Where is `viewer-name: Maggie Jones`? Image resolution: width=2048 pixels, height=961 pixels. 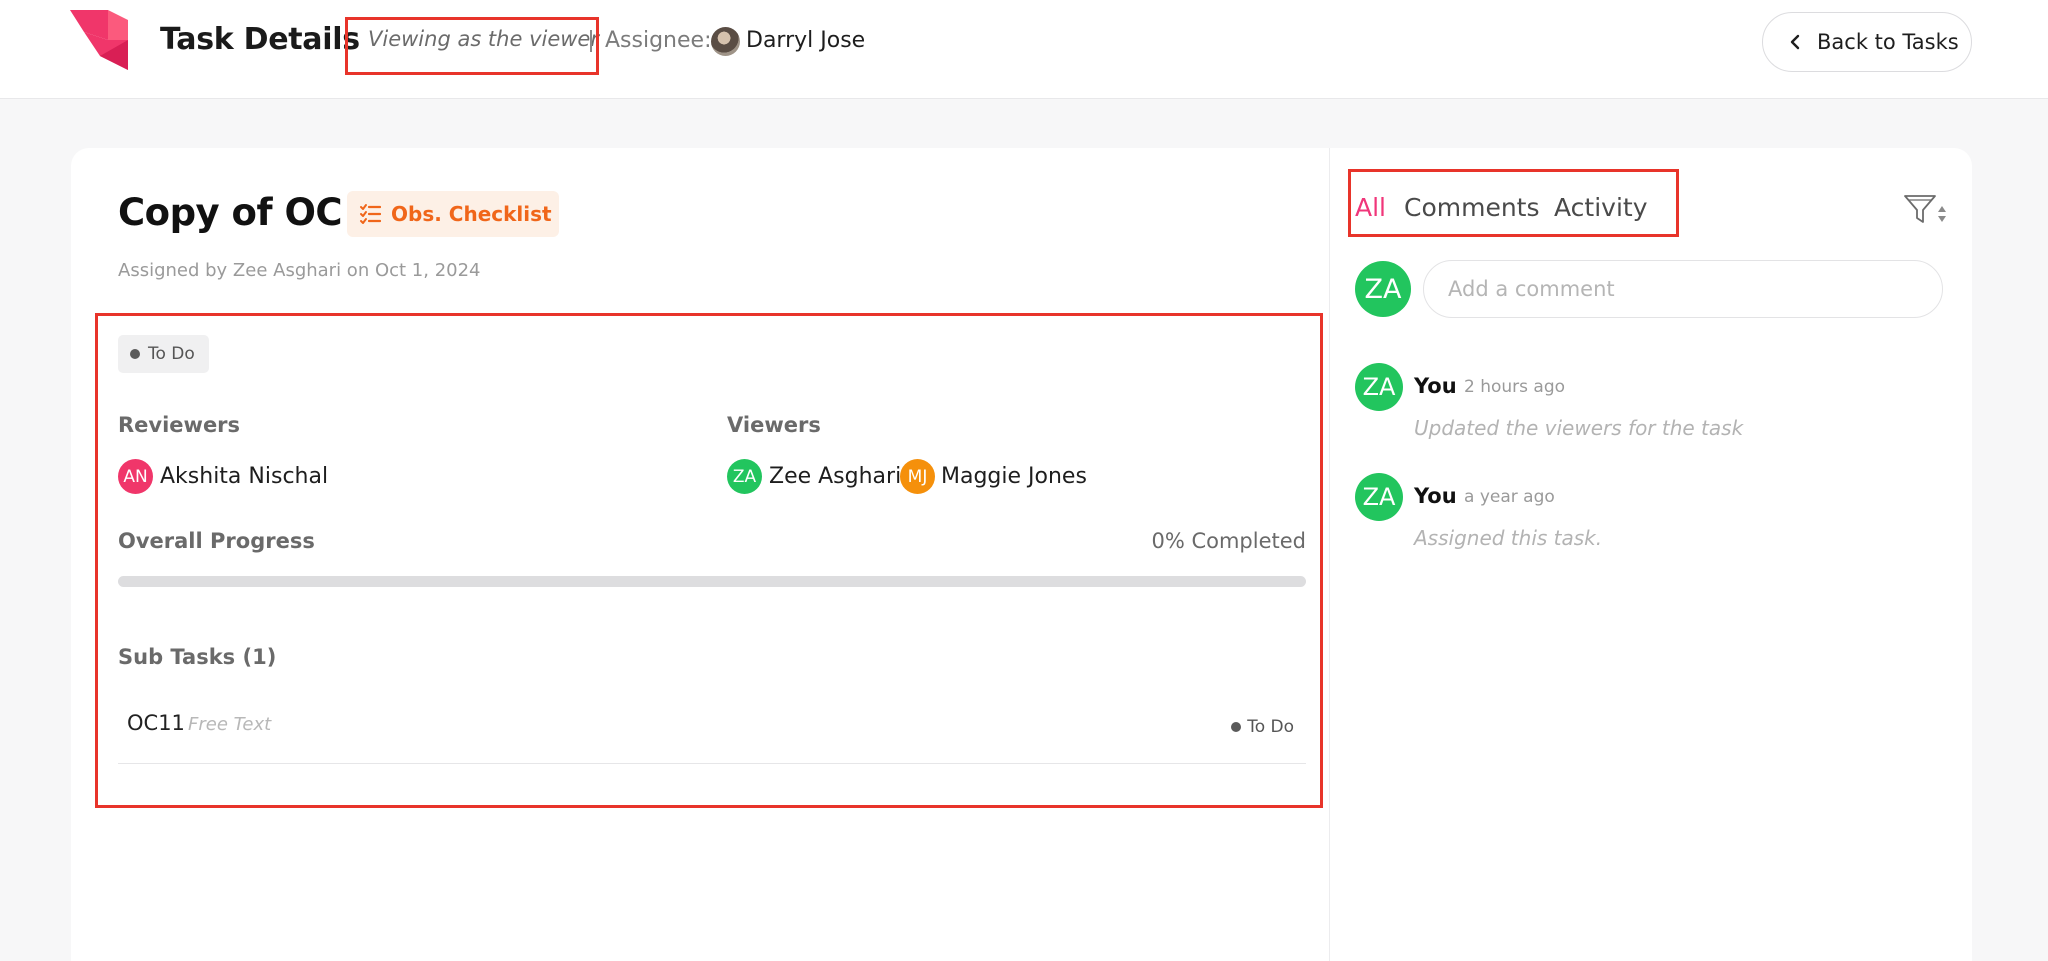 viewer-name: Maggie Jones is located at coordinates (1014, 476).